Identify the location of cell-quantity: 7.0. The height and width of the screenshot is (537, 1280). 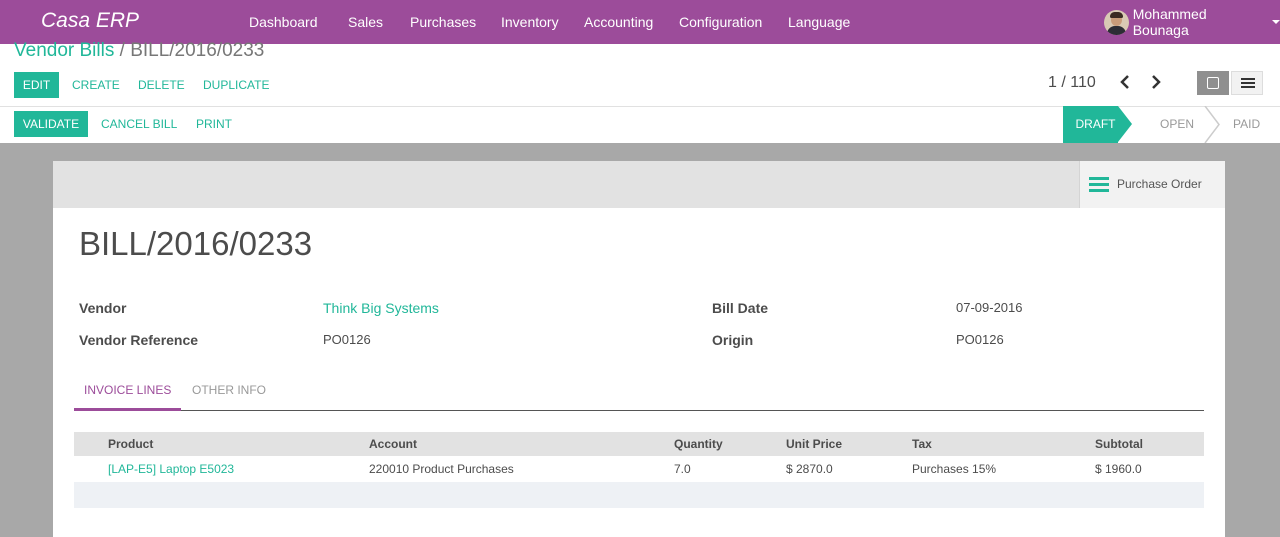
(682, 469).